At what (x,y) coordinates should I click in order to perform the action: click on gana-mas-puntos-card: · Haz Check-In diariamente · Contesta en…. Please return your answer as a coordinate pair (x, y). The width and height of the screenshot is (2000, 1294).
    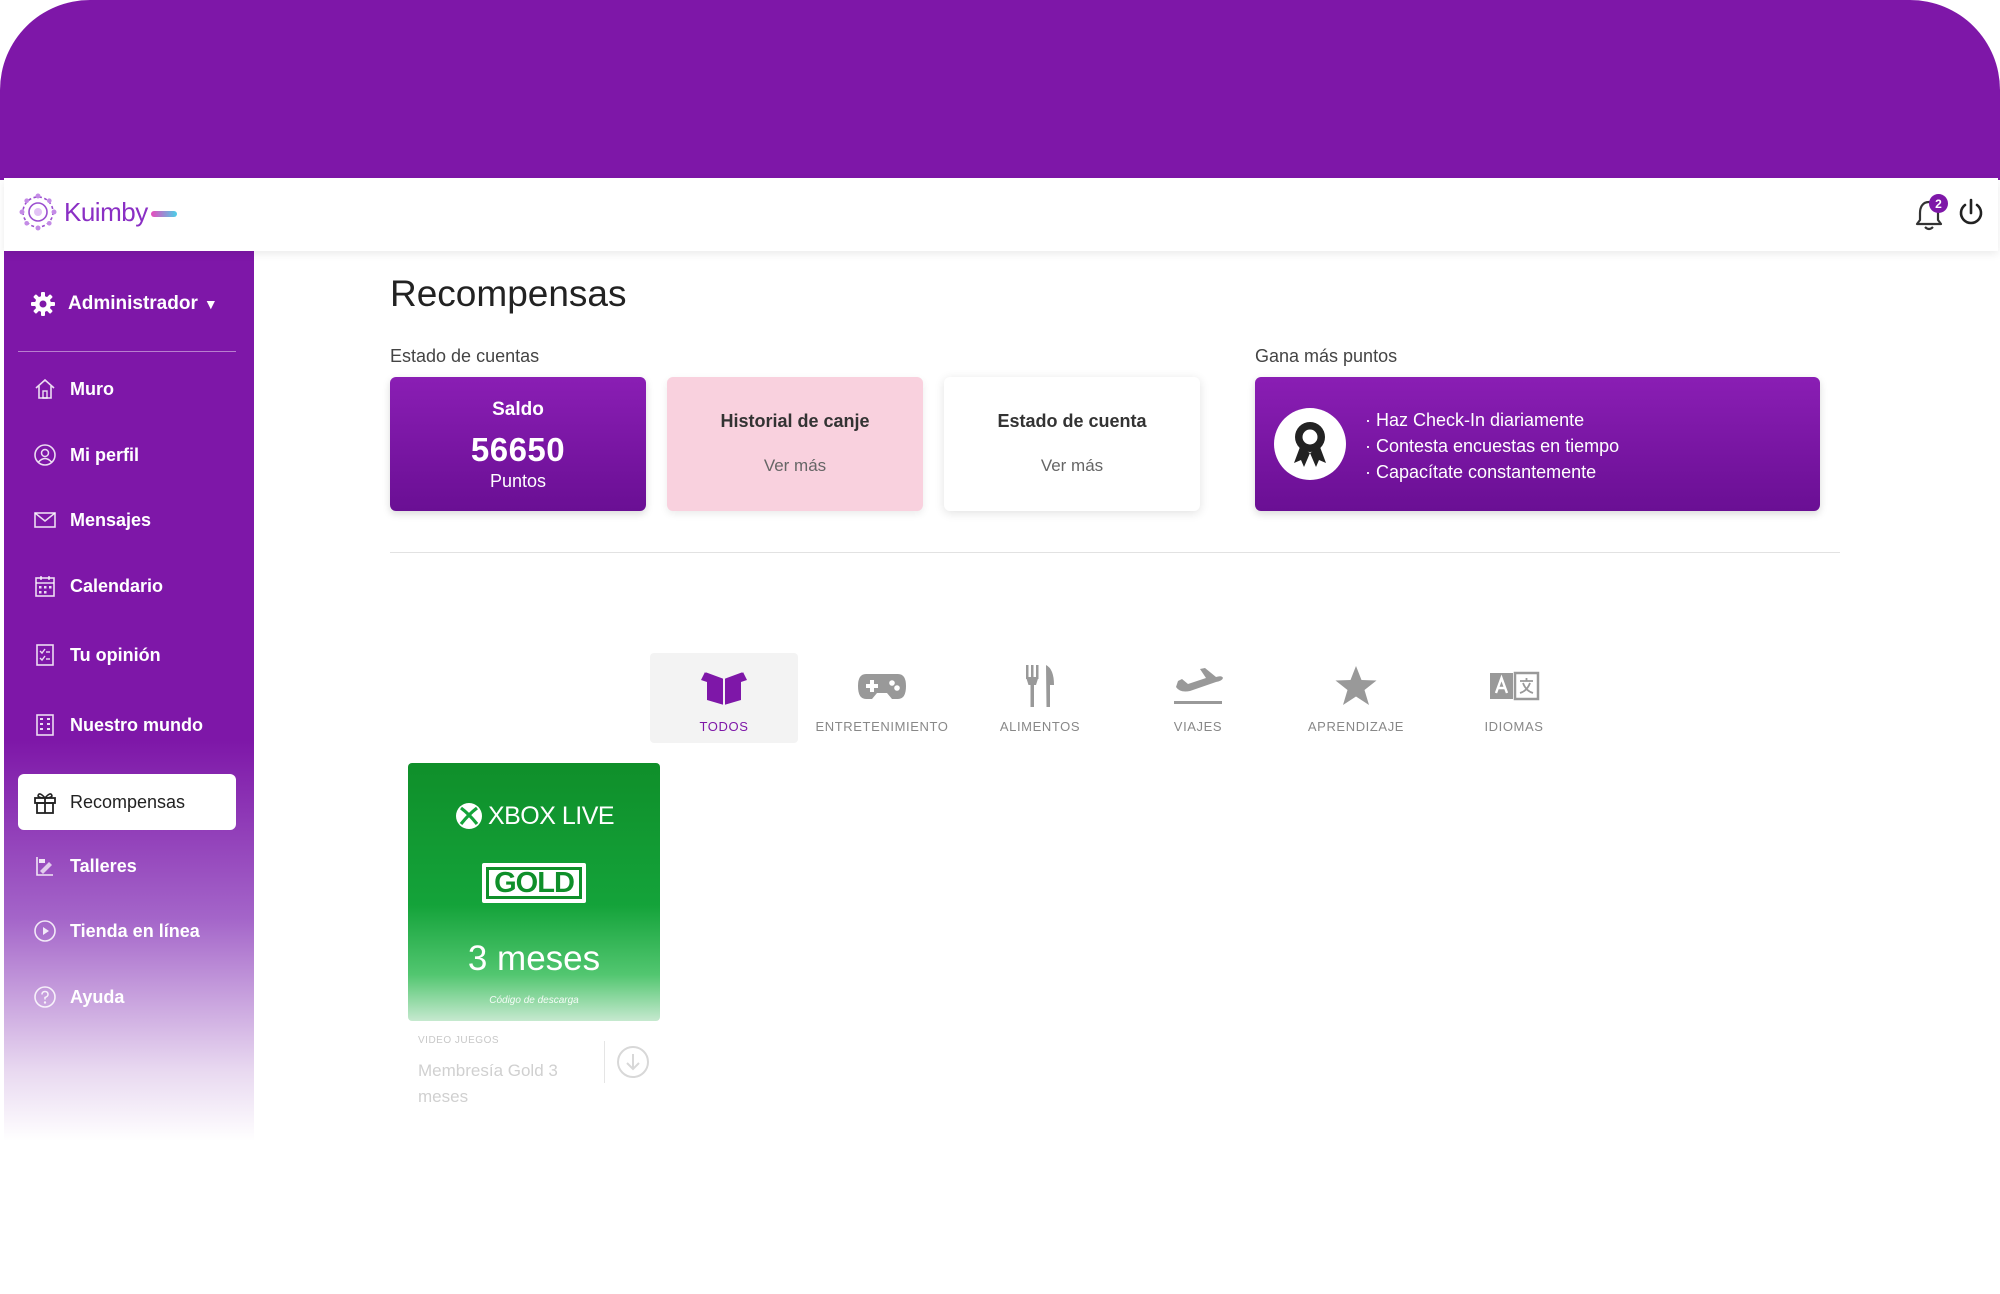
    Looking at the image, I should click on (1537, 444).